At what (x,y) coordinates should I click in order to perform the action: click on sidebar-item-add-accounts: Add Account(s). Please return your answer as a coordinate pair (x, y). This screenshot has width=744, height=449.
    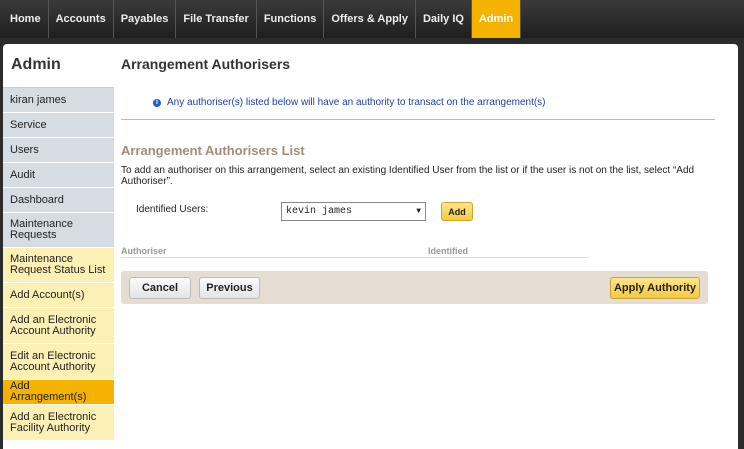
    Looking at the image, I should click on (58, 295).